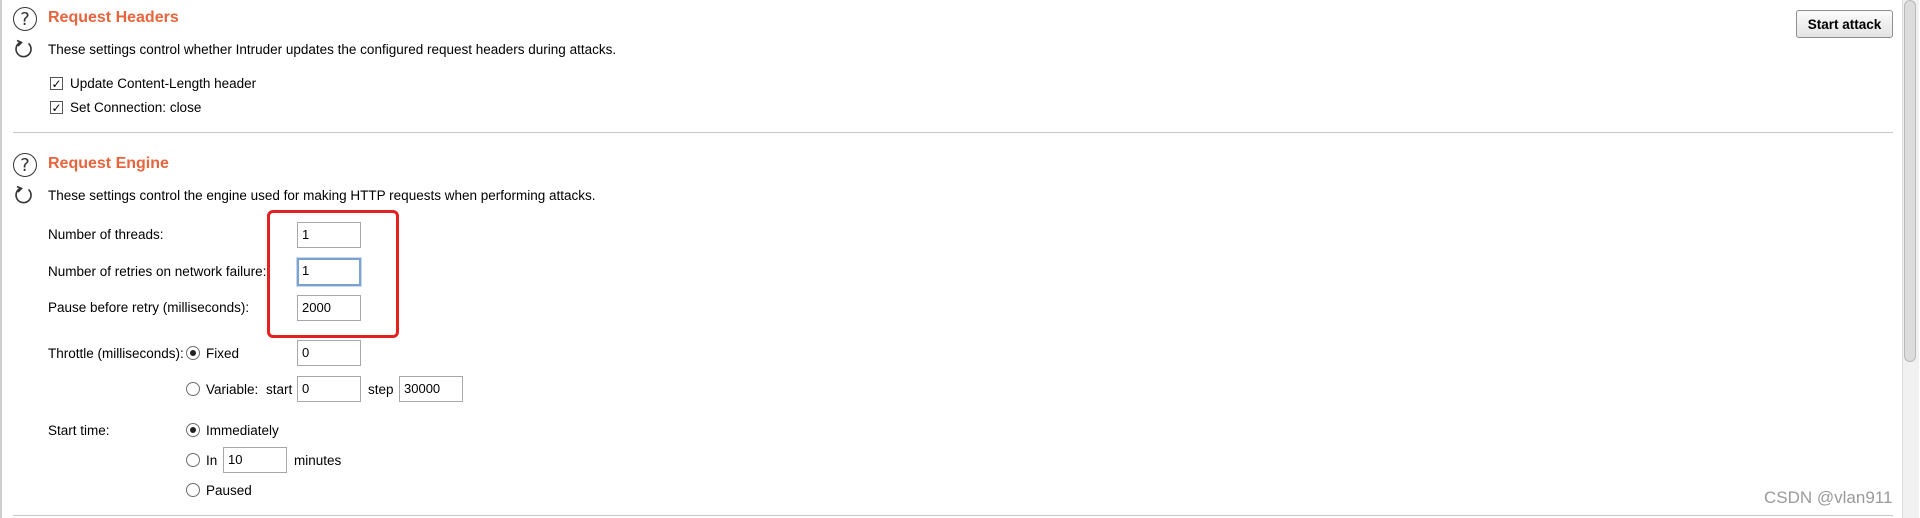  Describe the element at coordinates (157, 271) in the screenshot. I see `retries-label: Number of retries on network failure:` at that location.